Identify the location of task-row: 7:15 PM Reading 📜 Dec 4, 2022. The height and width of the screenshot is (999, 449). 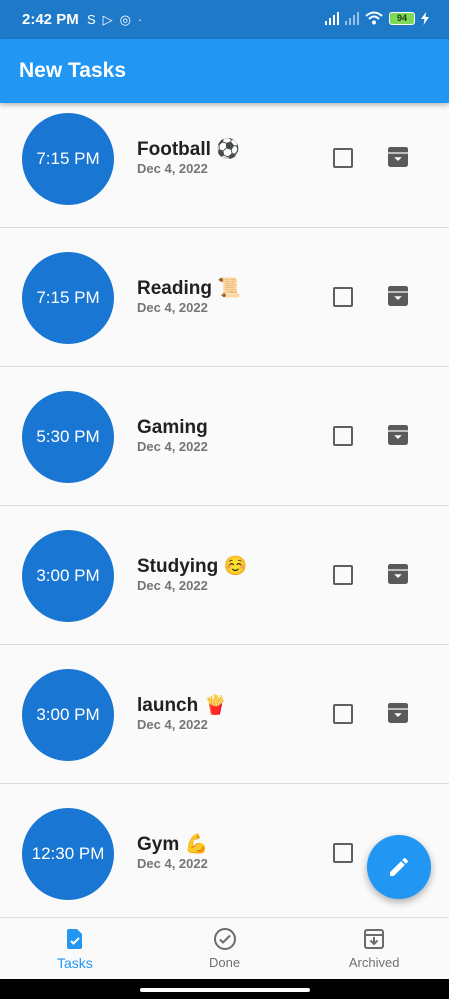
(224, 297).